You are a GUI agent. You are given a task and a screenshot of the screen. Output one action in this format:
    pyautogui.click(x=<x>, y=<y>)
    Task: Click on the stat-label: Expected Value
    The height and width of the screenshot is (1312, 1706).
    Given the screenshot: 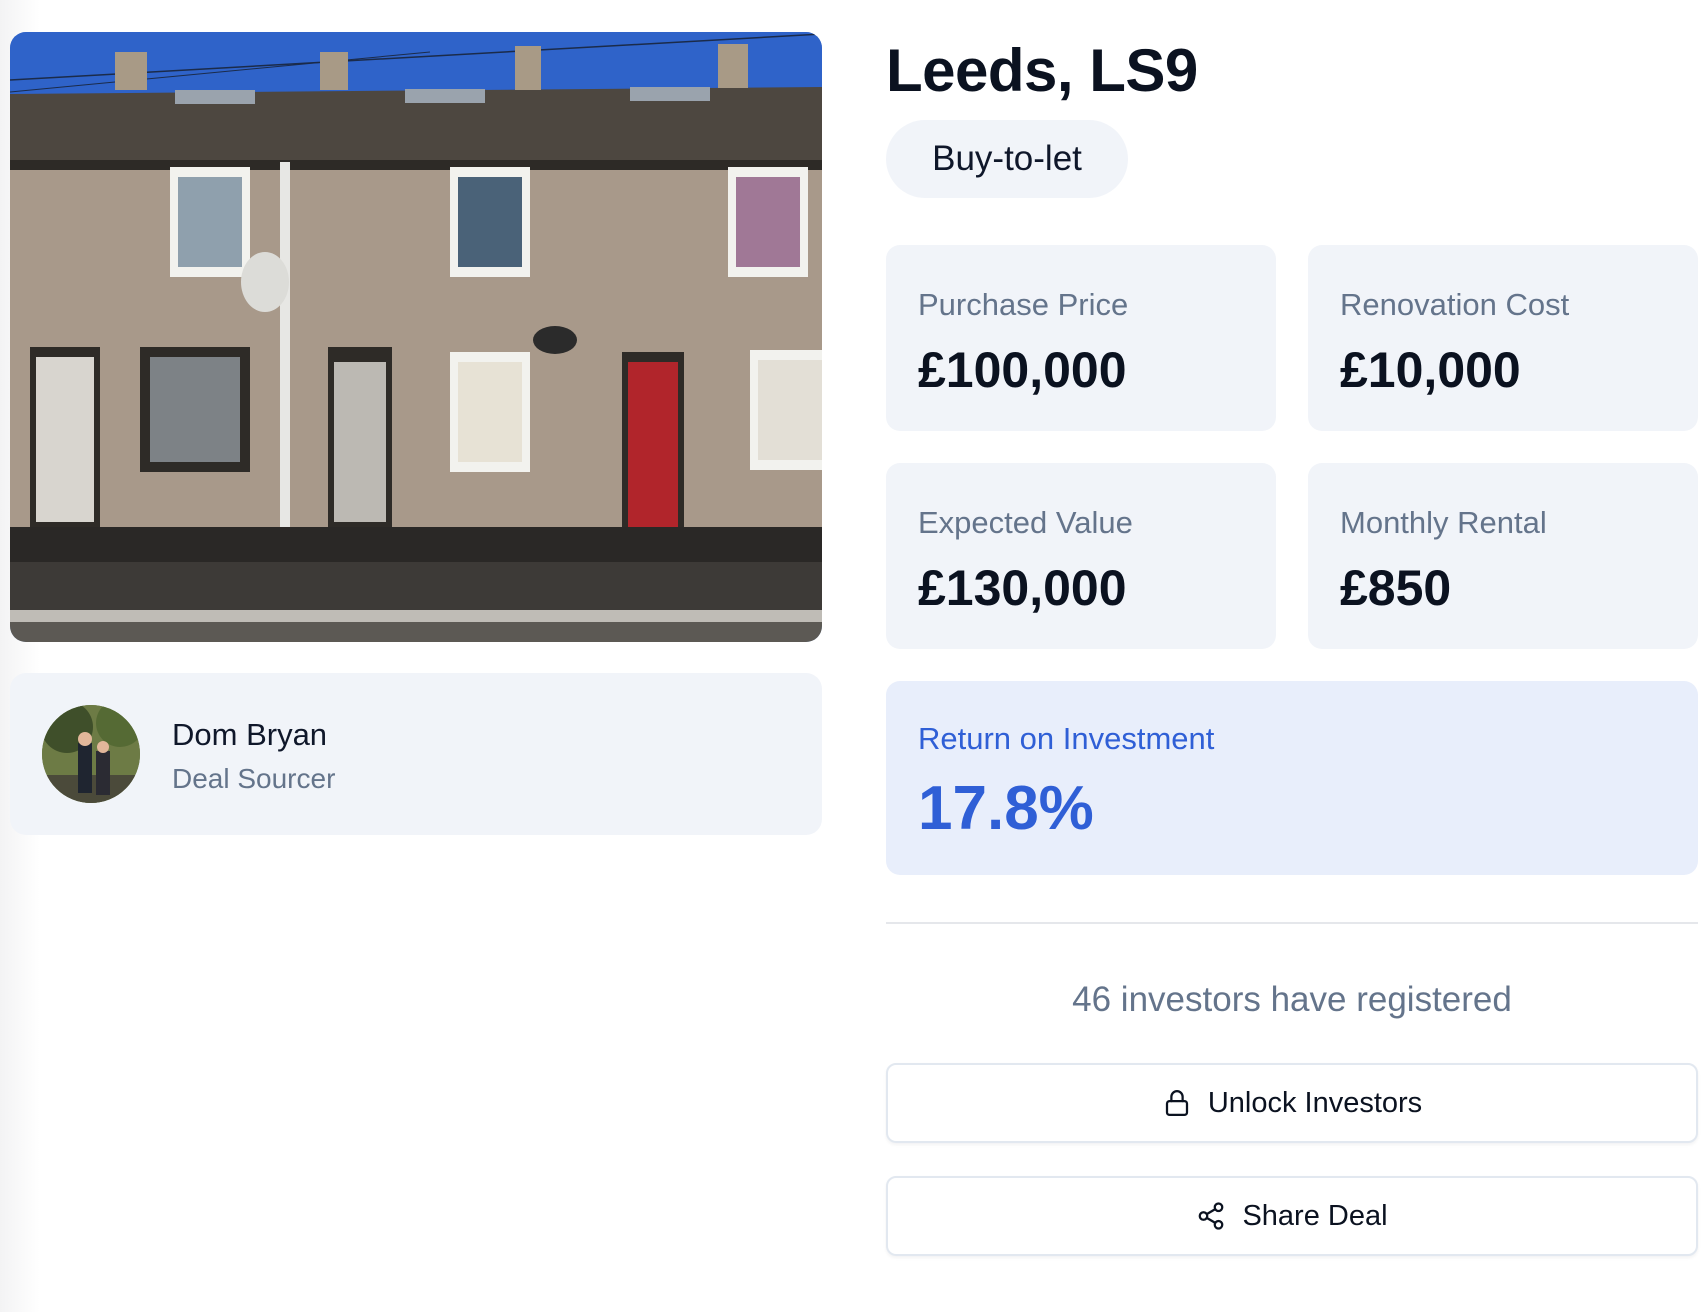 What is the action you would take?
    pyautogui.click(x=1025, y=522)
    